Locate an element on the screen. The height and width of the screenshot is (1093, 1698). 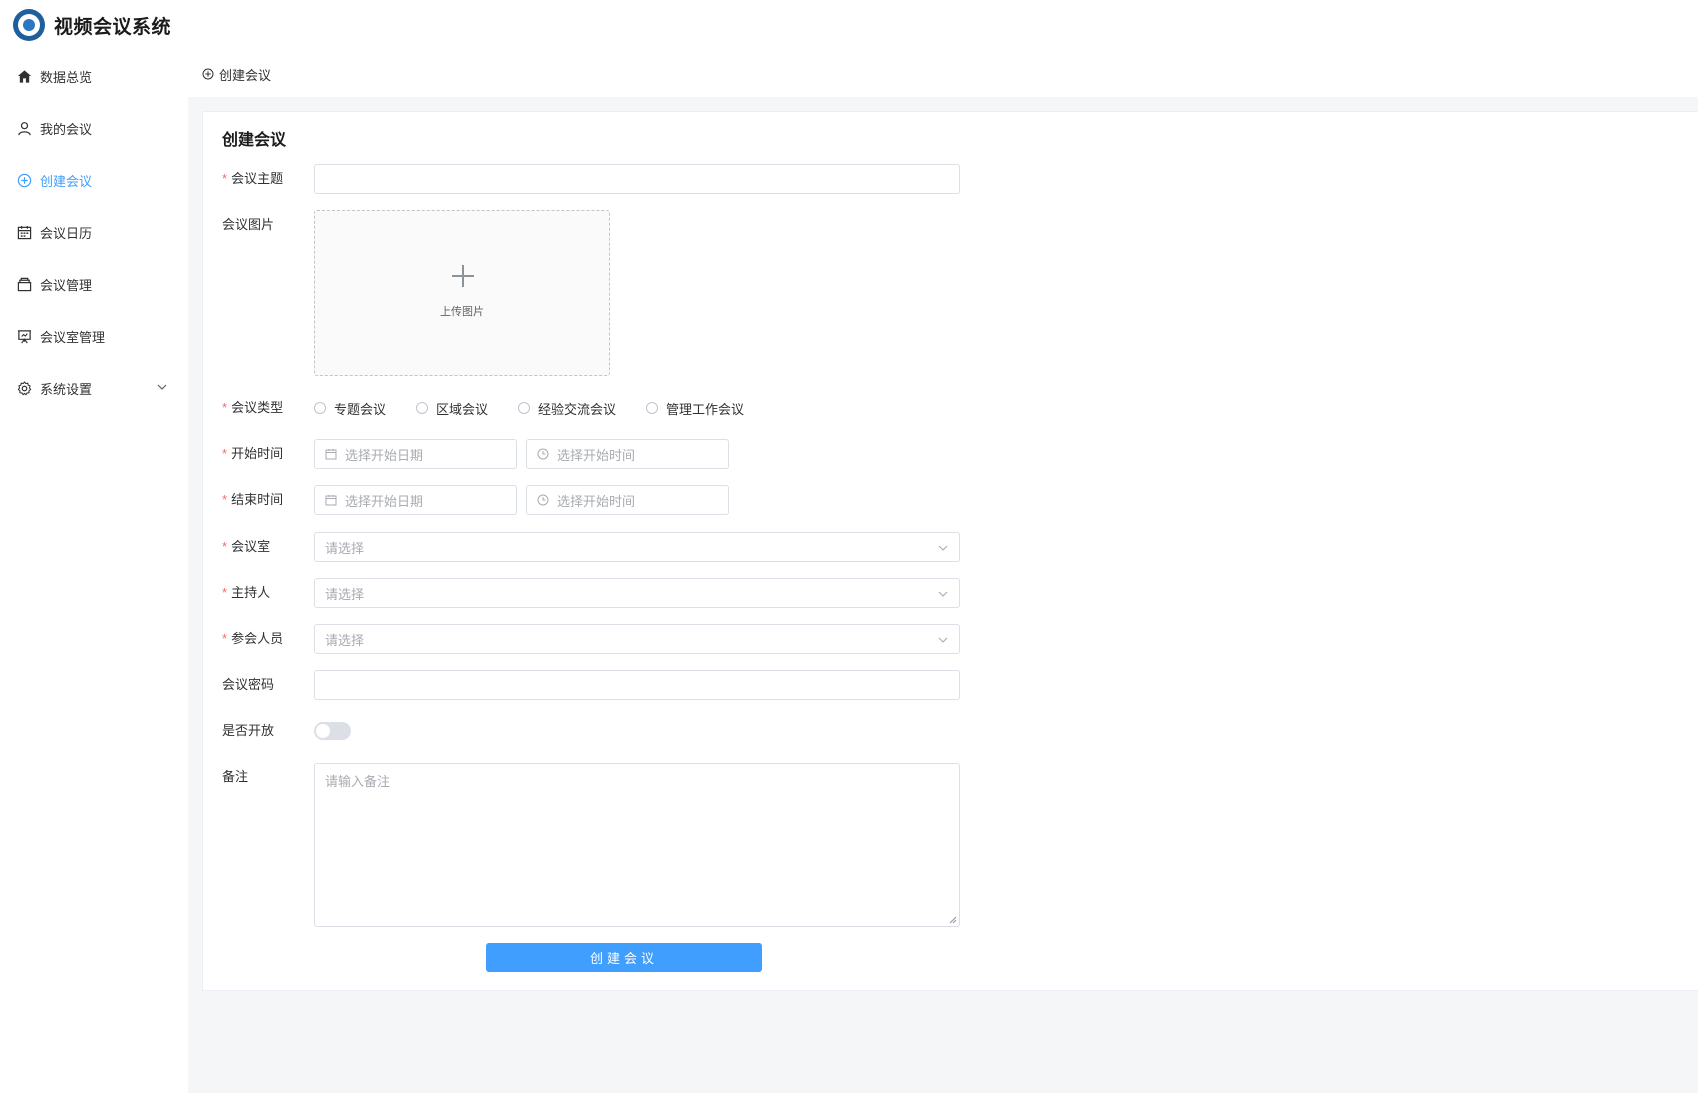
end-time-picker: 选择开始时间 is located at coordinates (627, 500).